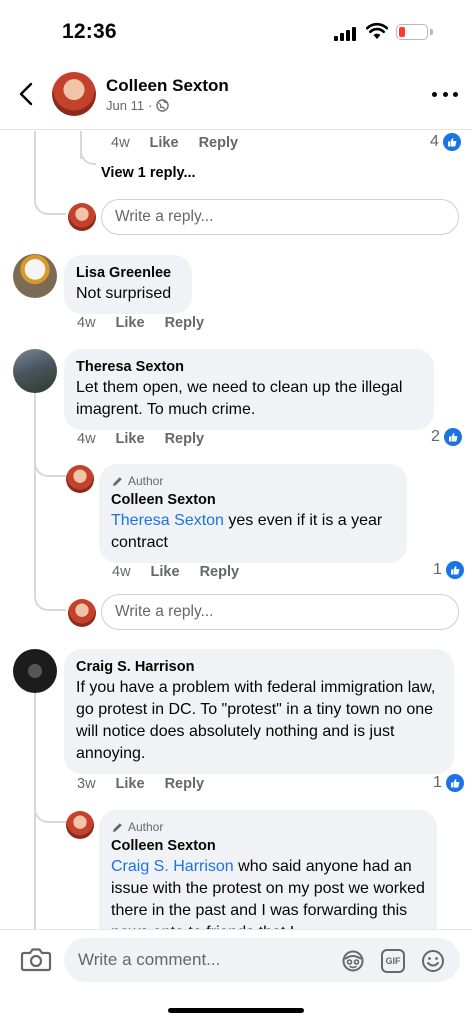  What do you see at coordinates (412, 32) in the screenshot?
I see `battery-icon` at bounding box center [412, 32].